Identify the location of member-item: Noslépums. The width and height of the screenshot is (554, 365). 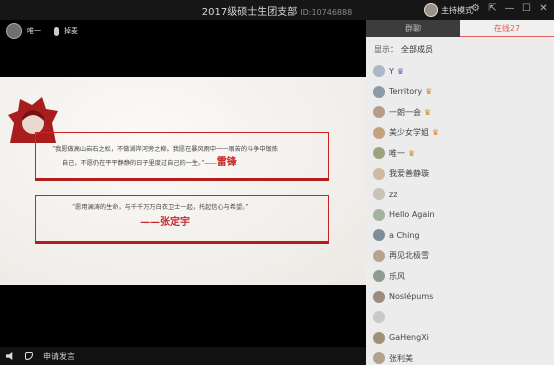
(460, 297).